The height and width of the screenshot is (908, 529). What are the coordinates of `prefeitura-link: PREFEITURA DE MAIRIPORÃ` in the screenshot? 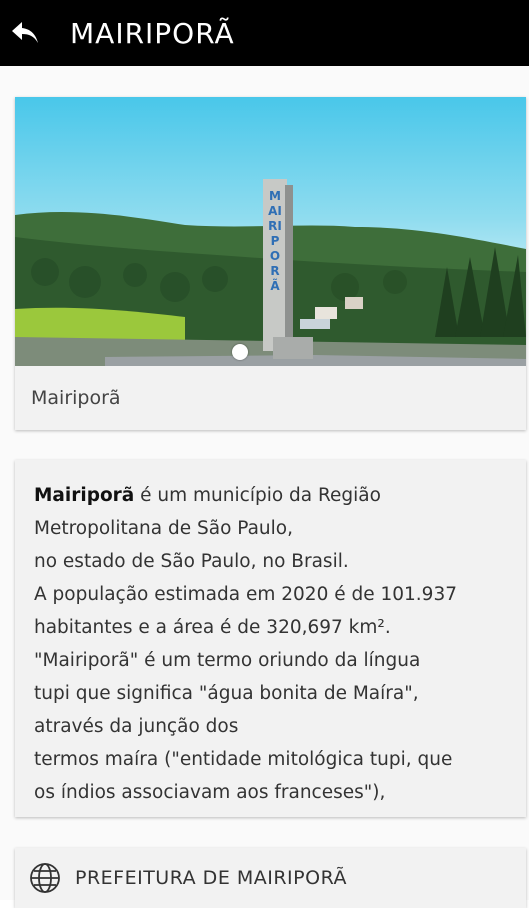 It's located at (270, 878).